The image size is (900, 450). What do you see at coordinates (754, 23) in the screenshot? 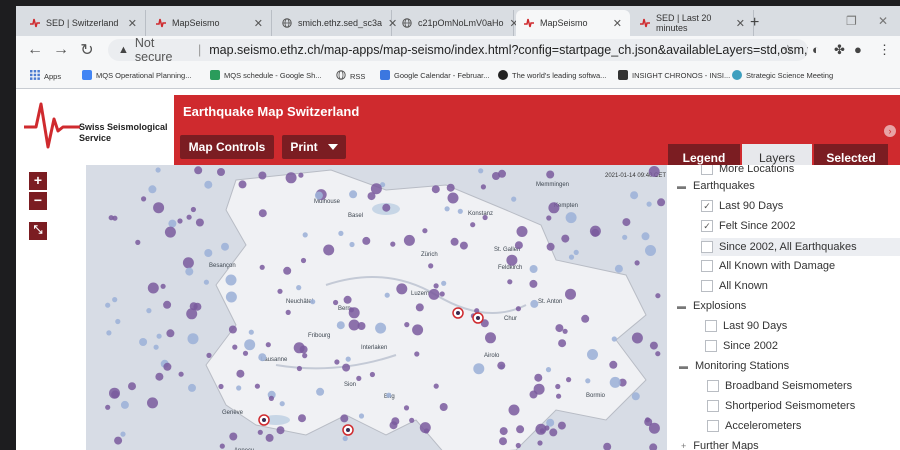
I see `new-tab-icon: +` at bounding box center [754, 23].